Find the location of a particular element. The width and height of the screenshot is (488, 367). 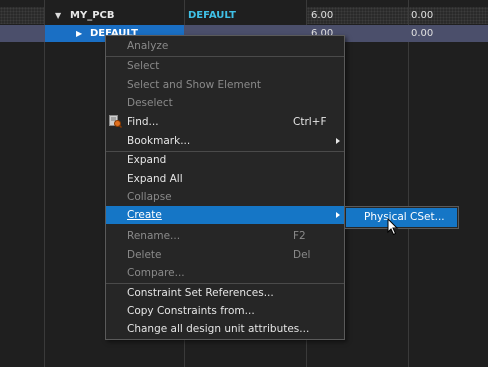

expand-arrow-icon: ▼ is located at coordinates (58, 15).